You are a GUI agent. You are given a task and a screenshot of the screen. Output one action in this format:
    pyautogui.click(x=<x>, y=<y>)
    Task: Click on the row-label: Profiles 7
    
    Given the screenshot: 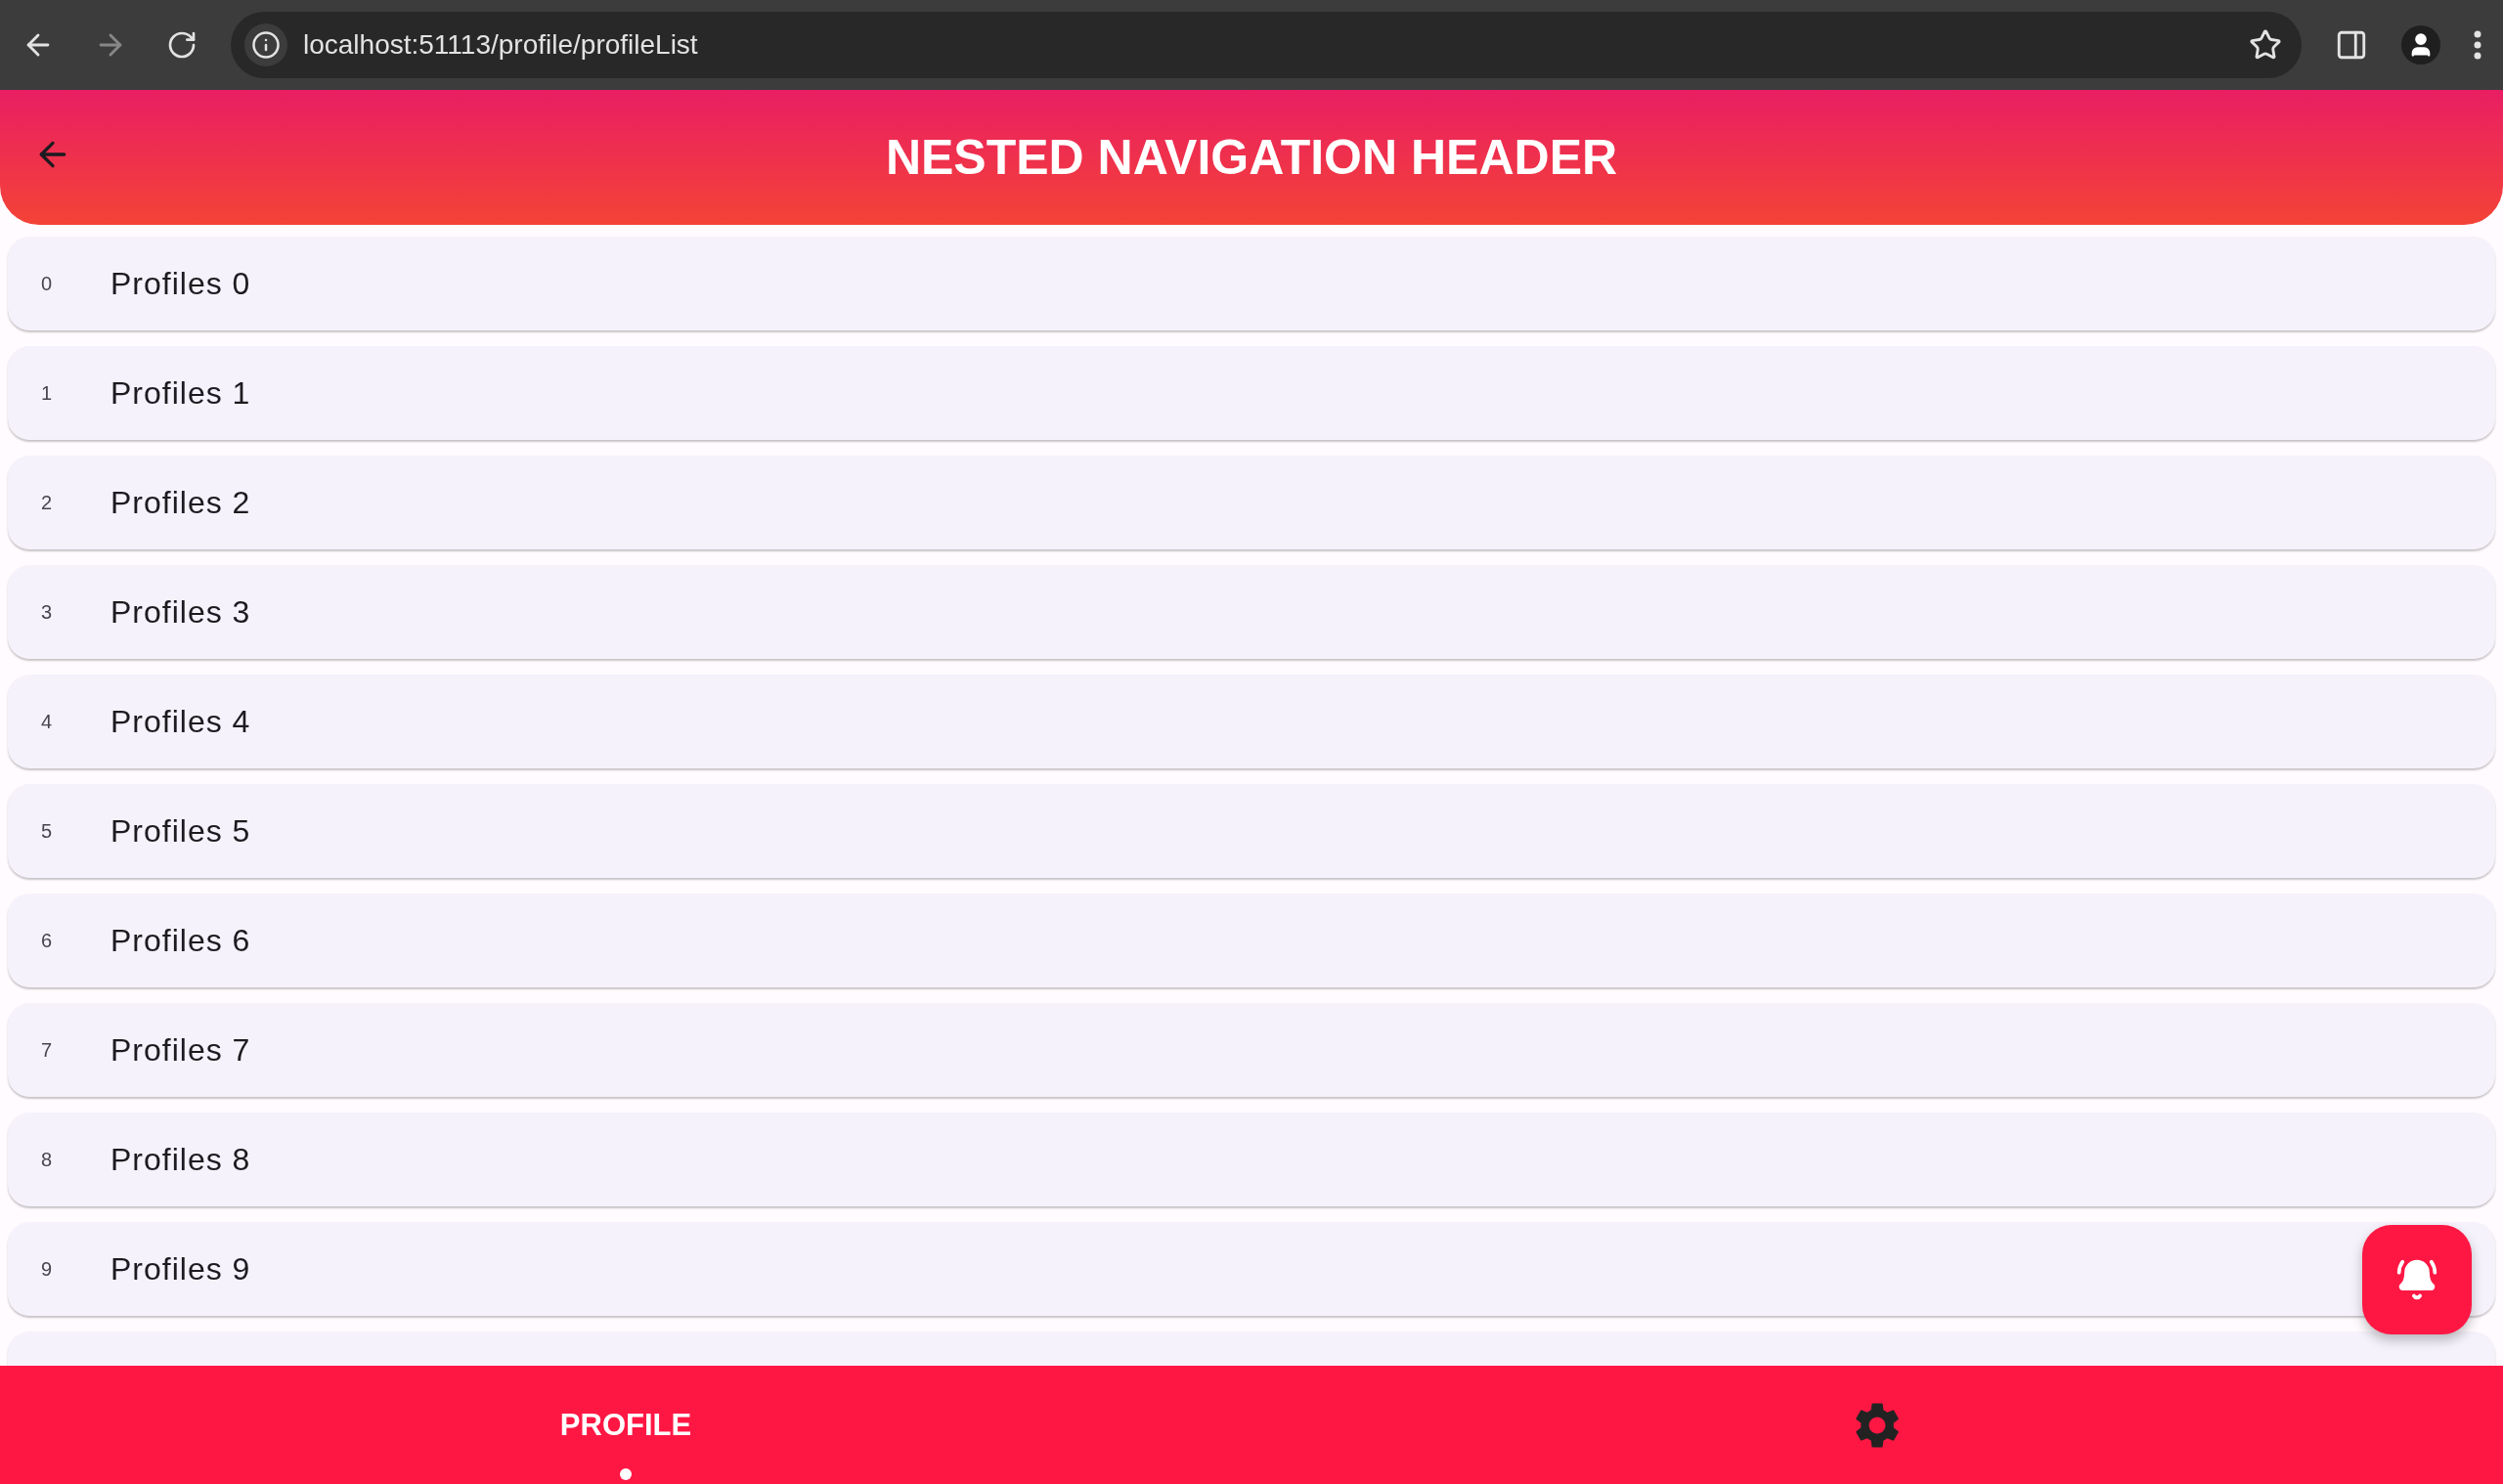 What is the action you would take?
    pyautogui.click(x=180, y=1050)
    